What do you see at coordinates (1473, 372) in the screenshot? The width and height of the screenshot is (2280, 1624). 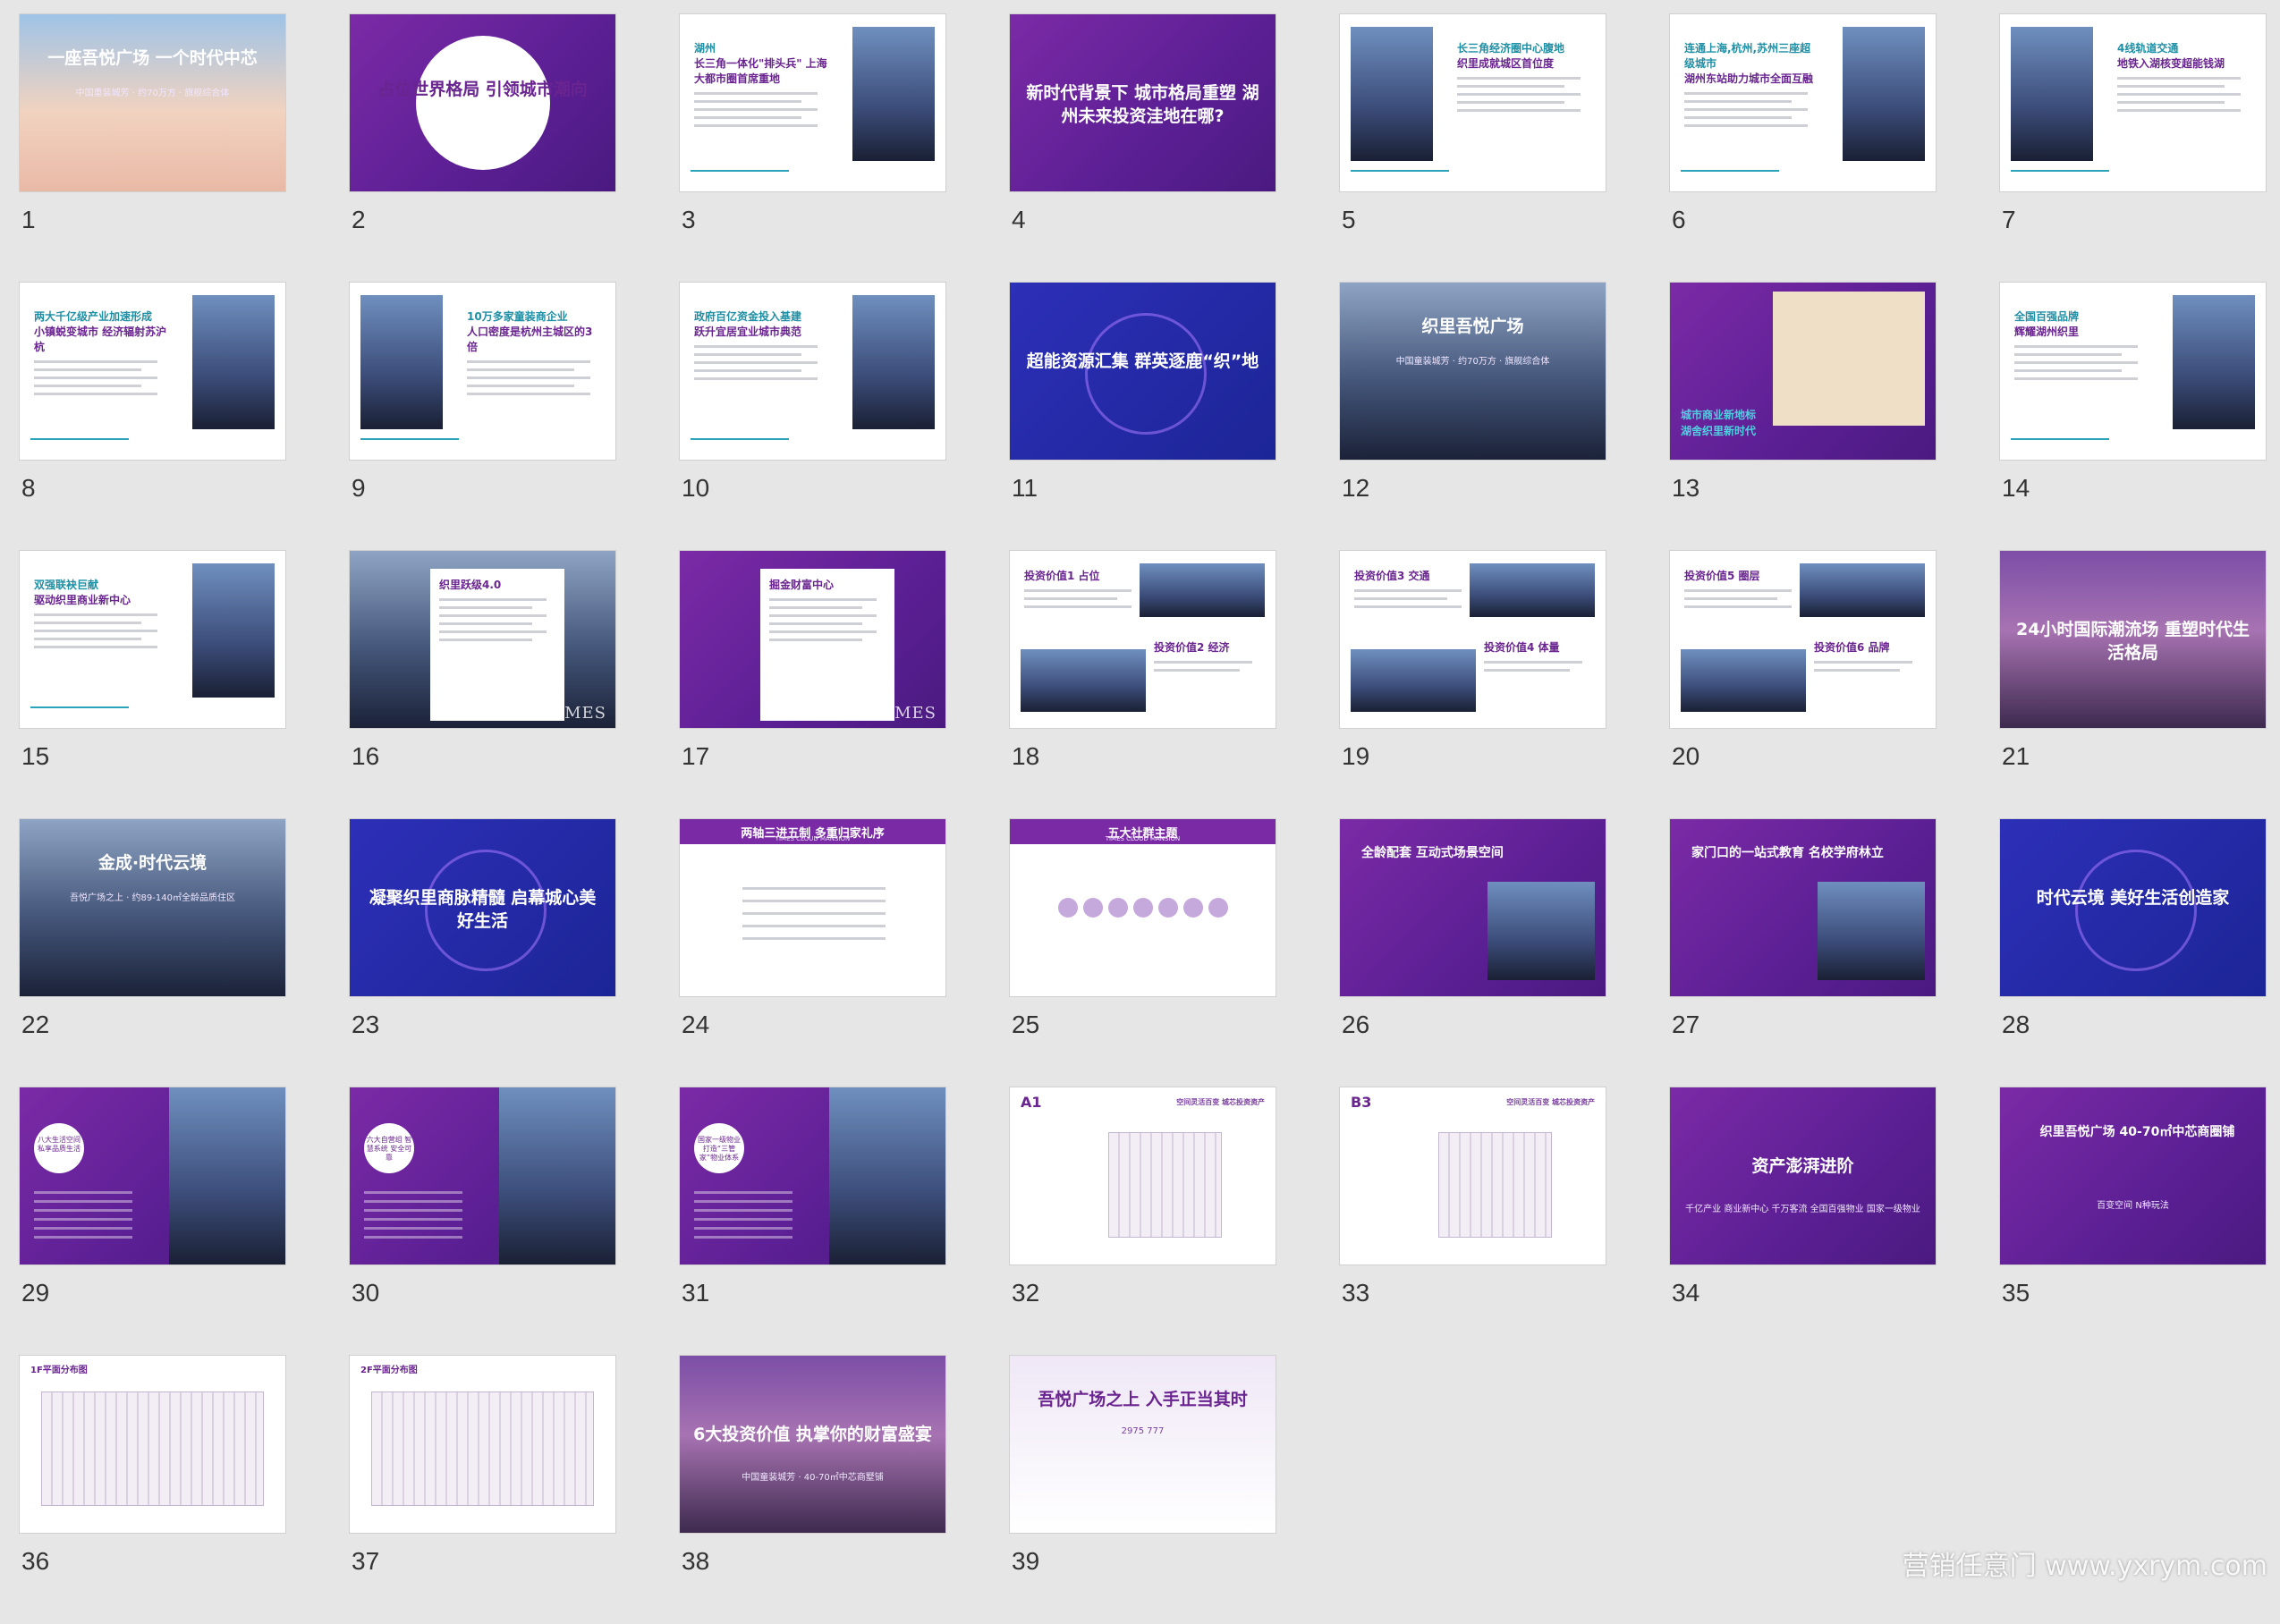 I see `slide-thumbnail: 织里吾悦广场 中国童装城芳 · 约70万方 · 旗舰综合体` at bounding box center [1473, 372].